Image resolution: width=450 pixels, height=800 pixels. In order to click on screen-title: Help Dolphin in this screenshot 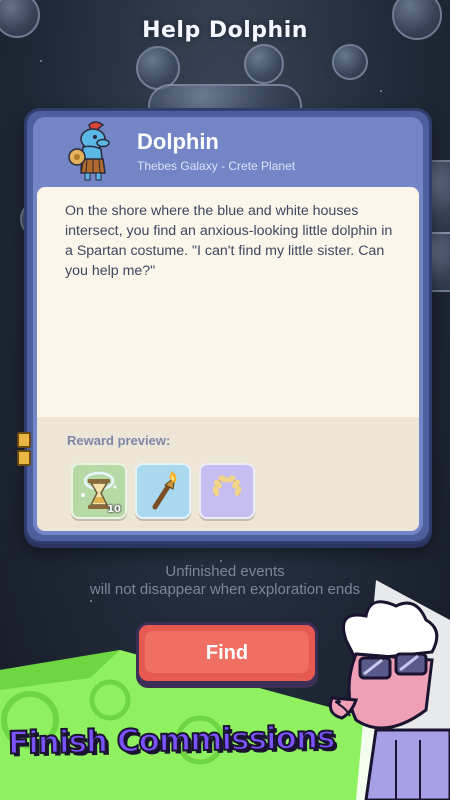, I will do `click(225, 30)`.